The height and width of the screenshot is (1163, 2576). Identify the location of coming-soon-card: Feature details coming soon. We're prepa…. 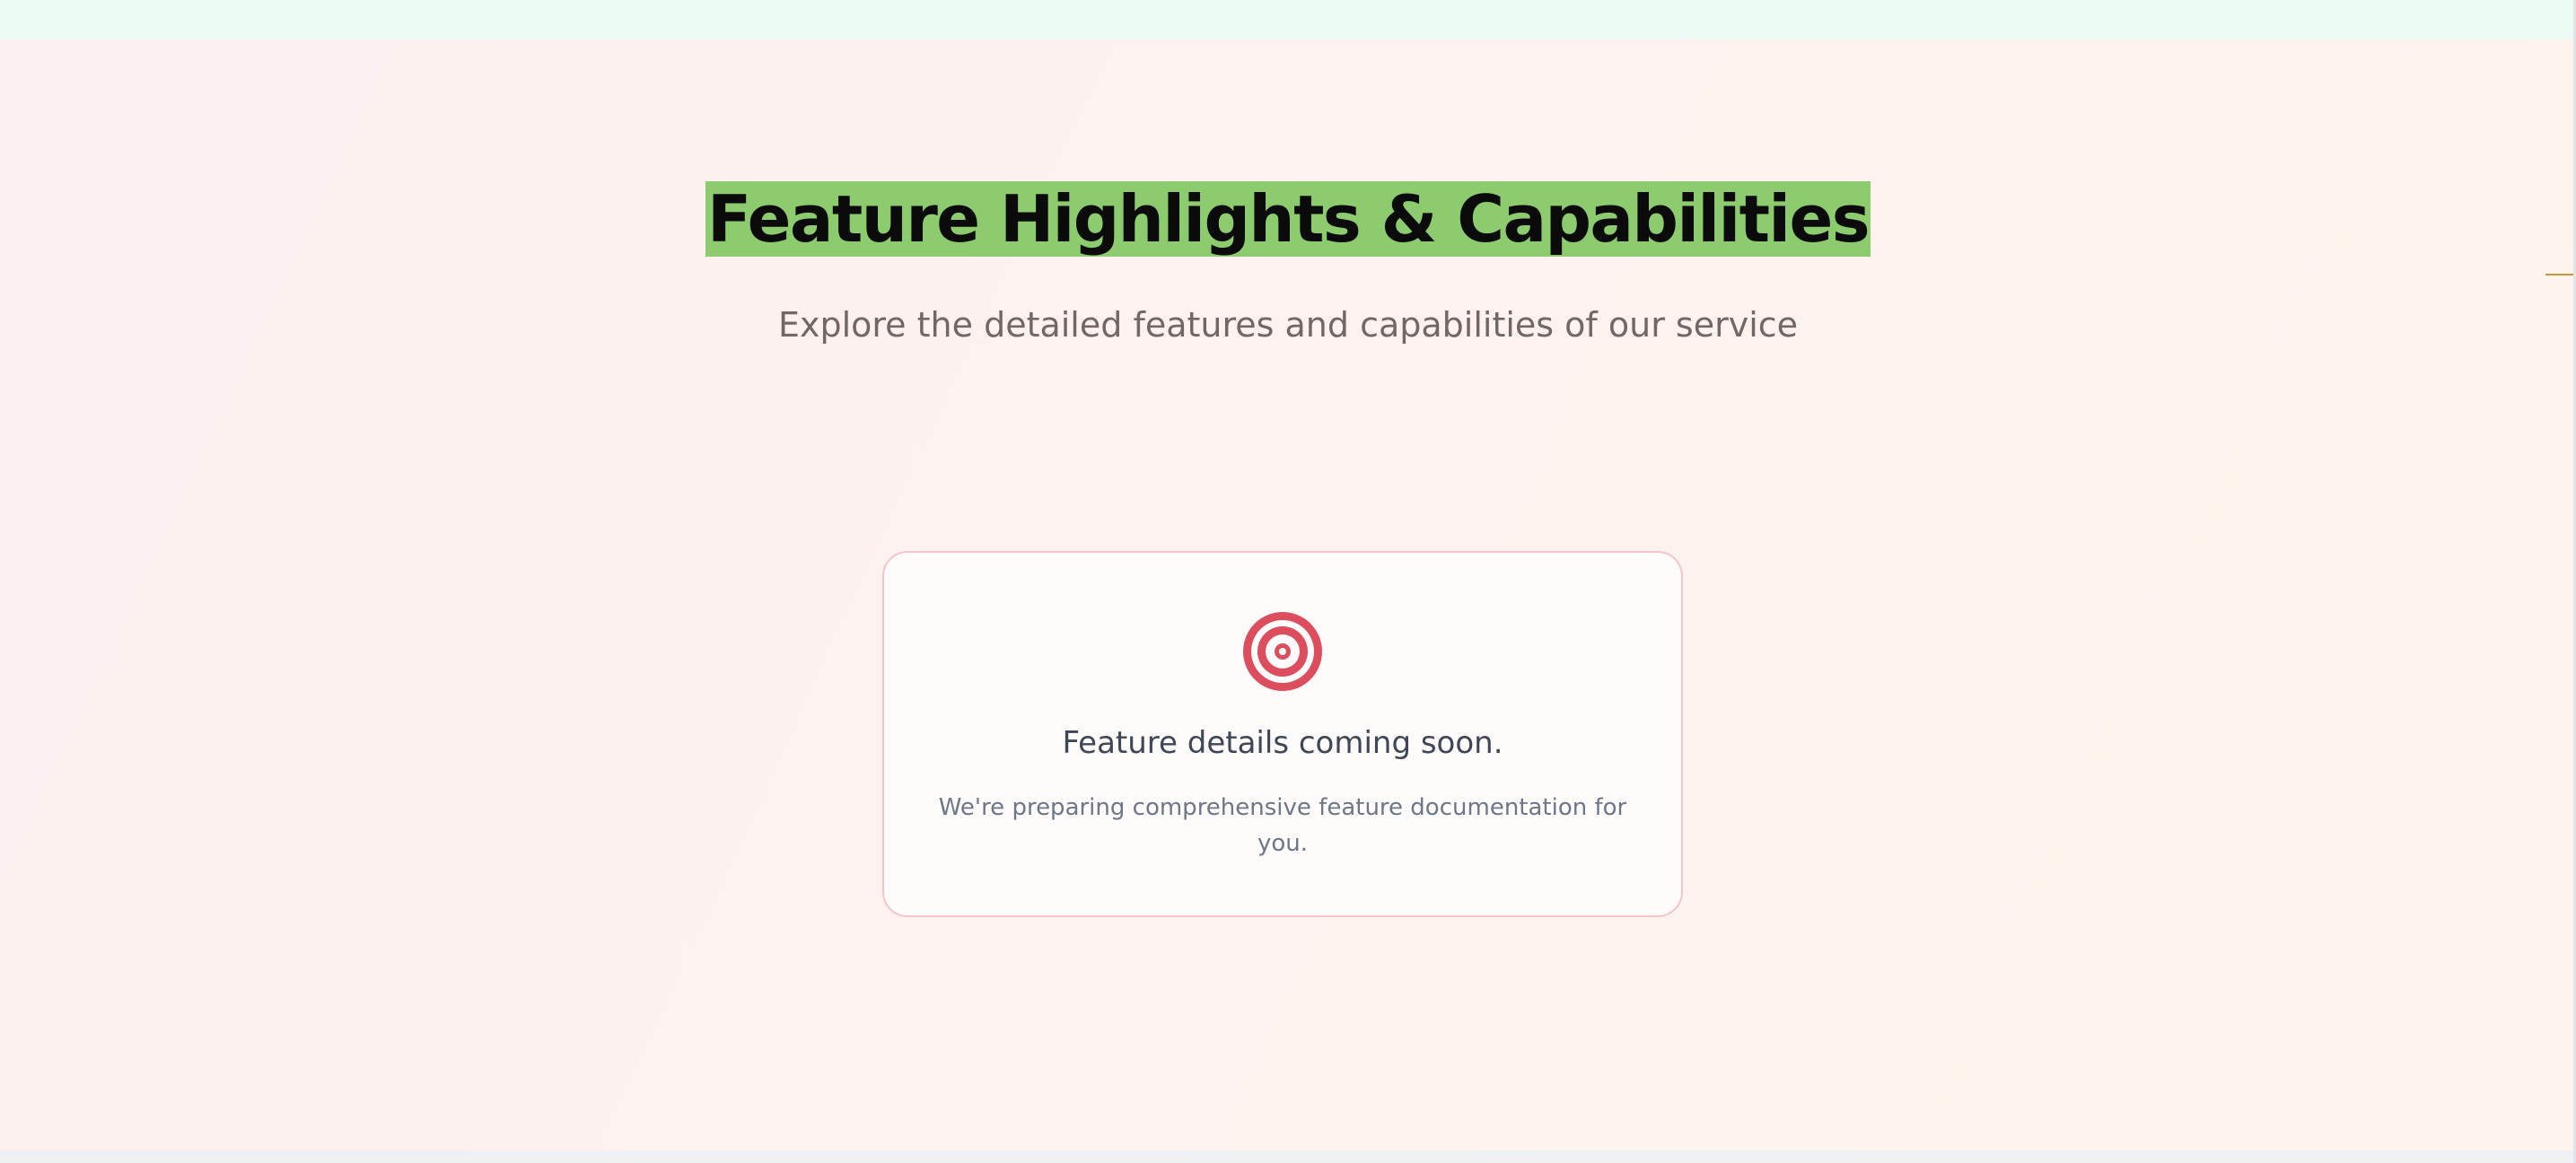
(1282, 734).